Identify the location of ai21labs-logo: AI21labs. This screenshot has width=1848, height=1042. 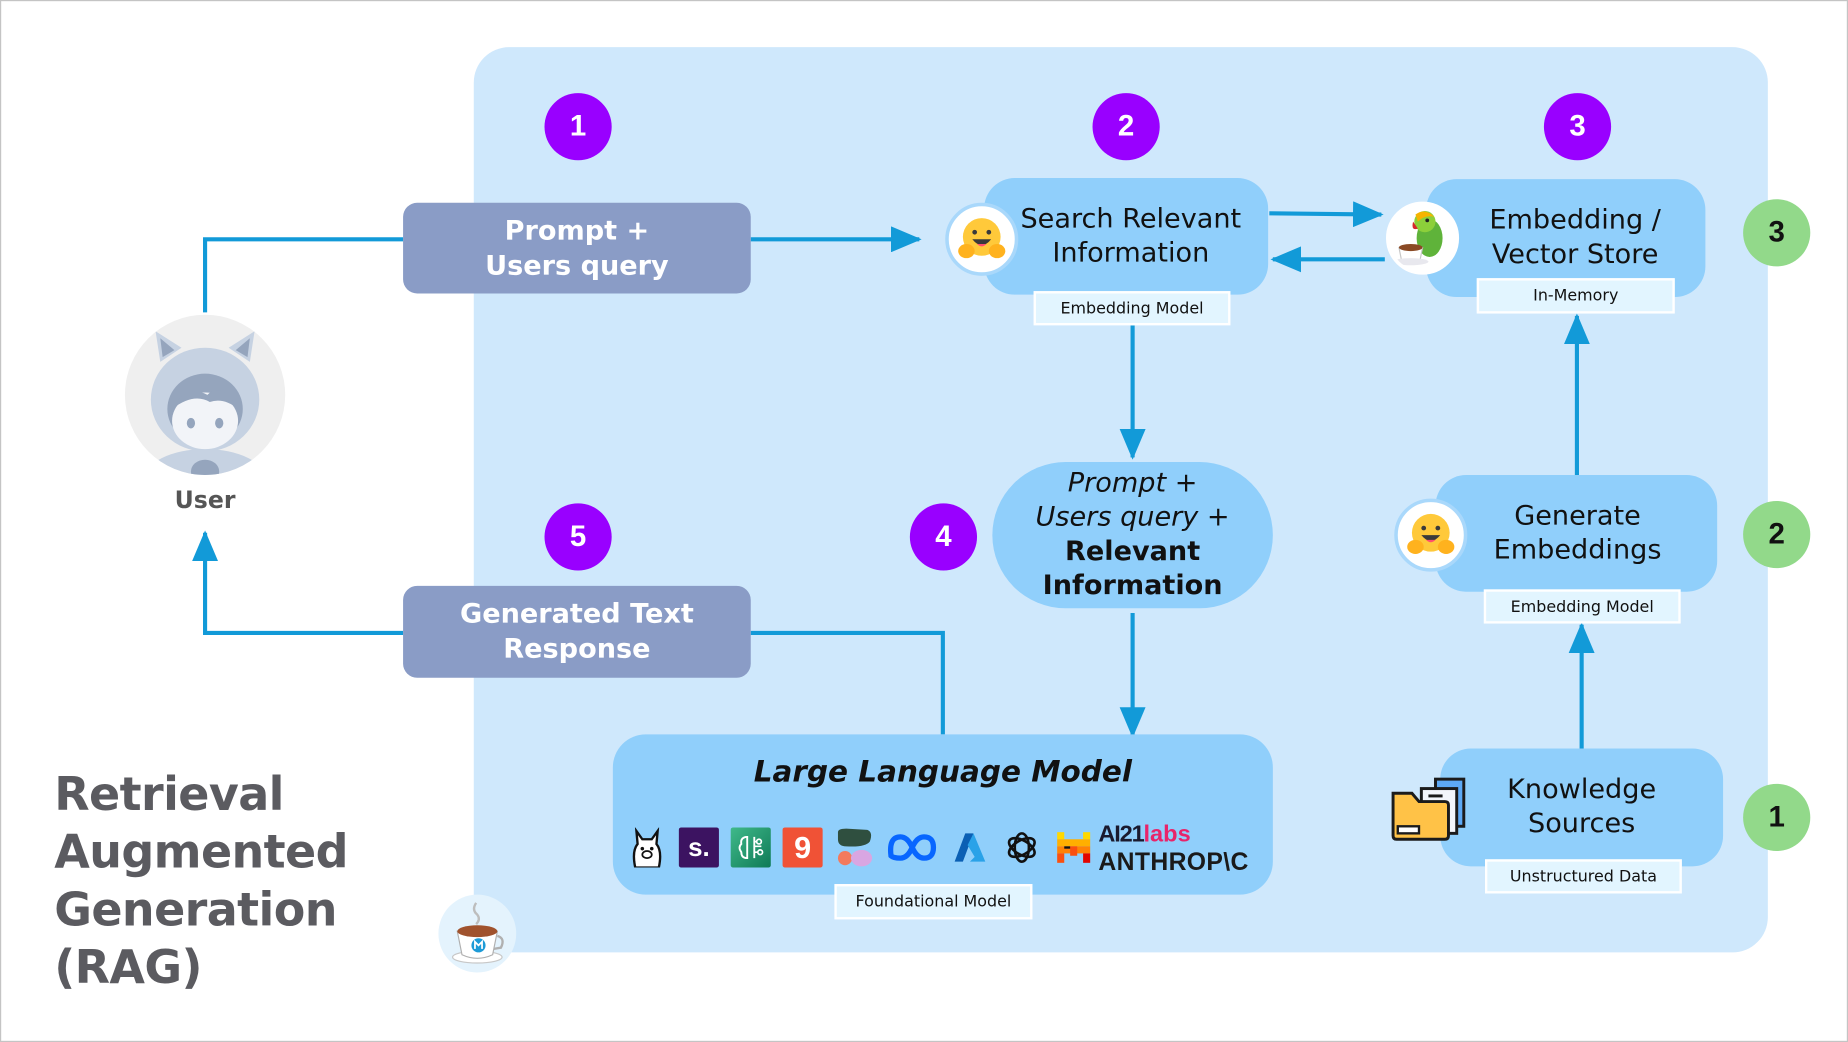
(1144, 834).